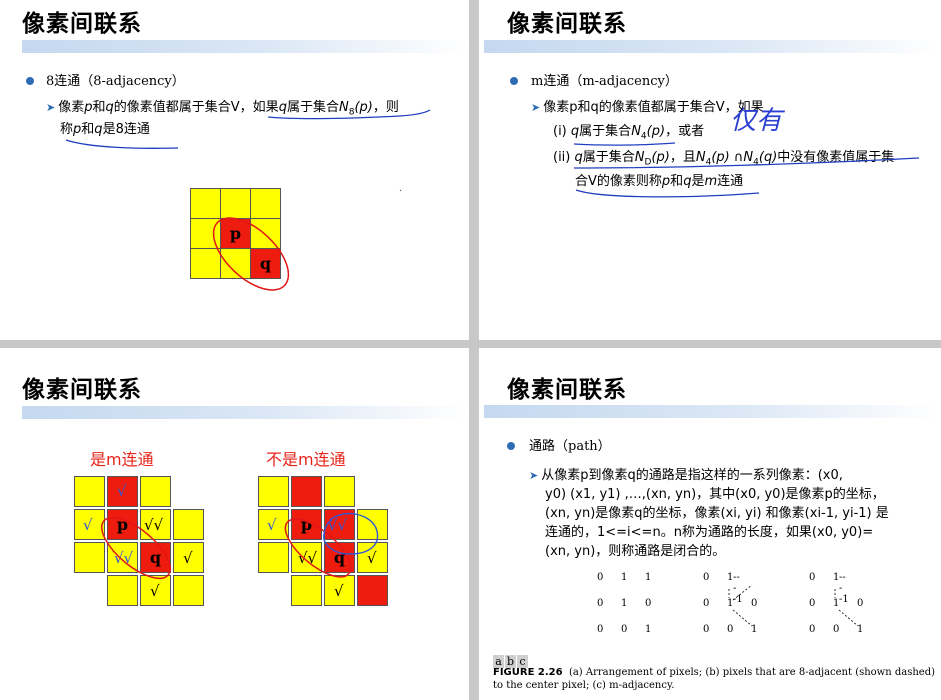 The width and height of the screenshot is (941, 700). I want to click on handwritten-underlines, so click(746, 170).